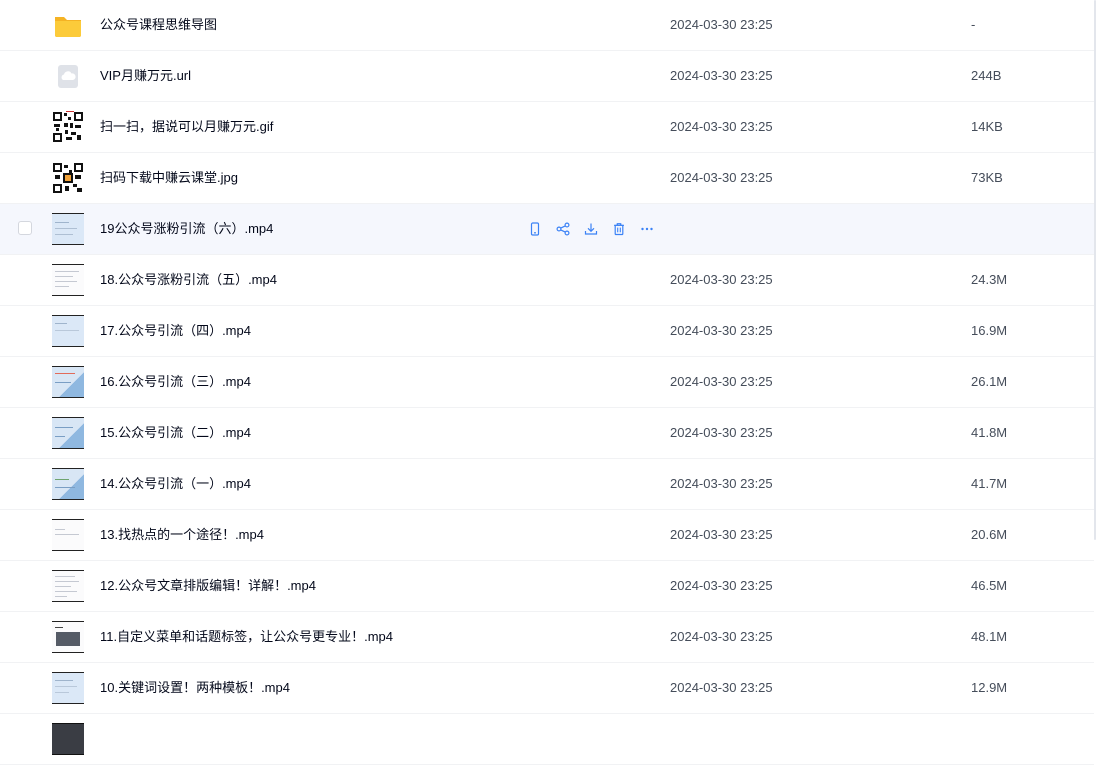  I want to click on file-name: 18.公众号涨粉引流（五）.mp4, so click(188, 280).